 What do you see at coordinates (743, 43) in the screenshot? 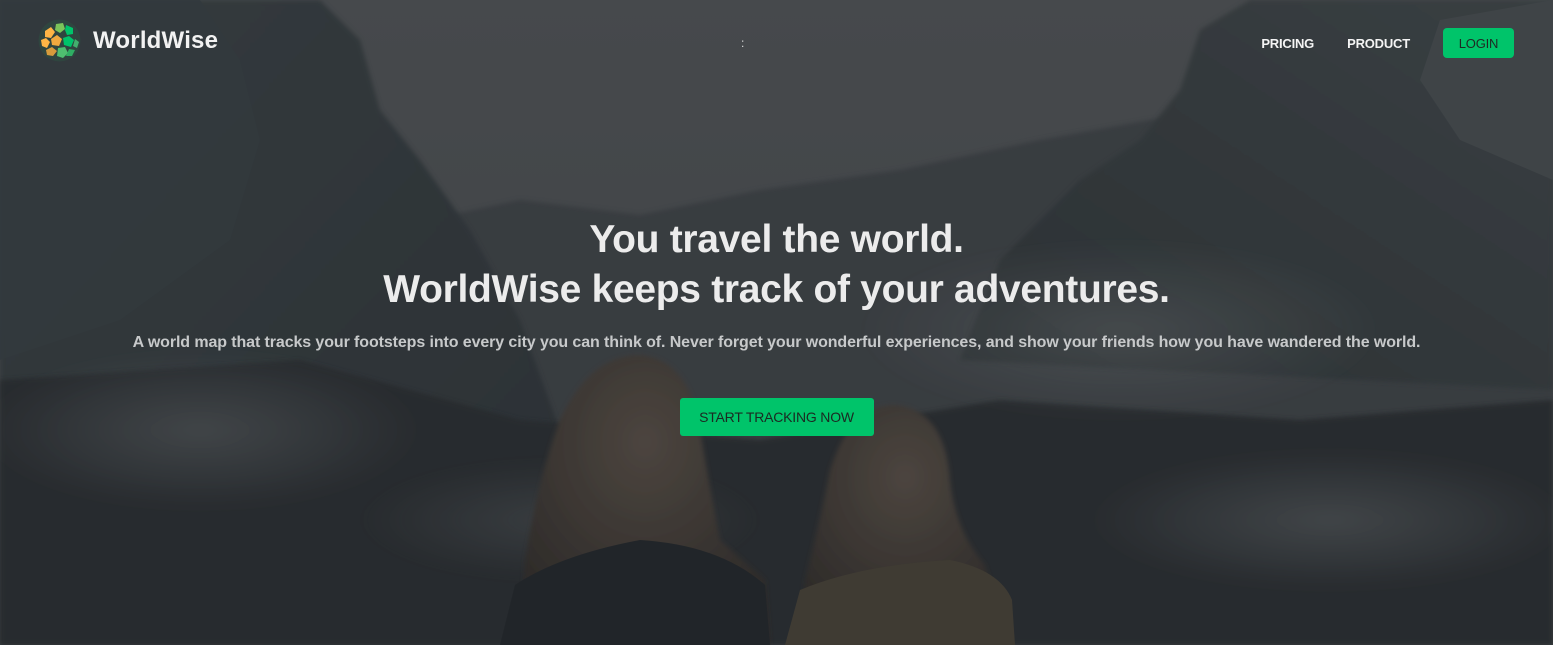
I see `nav-center-text: :` at bounding box center [743, 43].